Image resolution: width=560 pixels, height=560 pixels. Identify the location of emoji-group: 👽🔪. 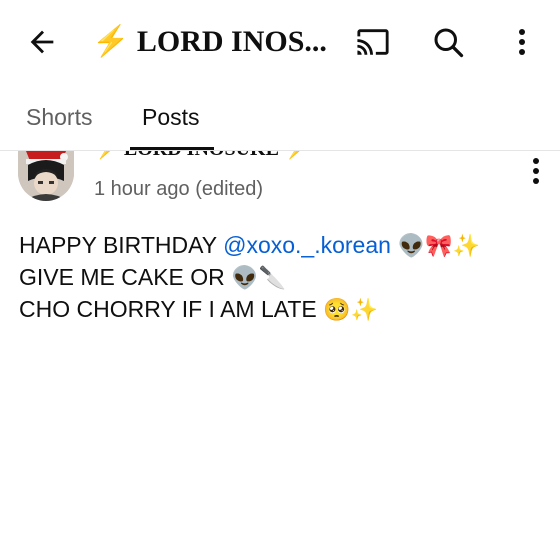
(258, 278).